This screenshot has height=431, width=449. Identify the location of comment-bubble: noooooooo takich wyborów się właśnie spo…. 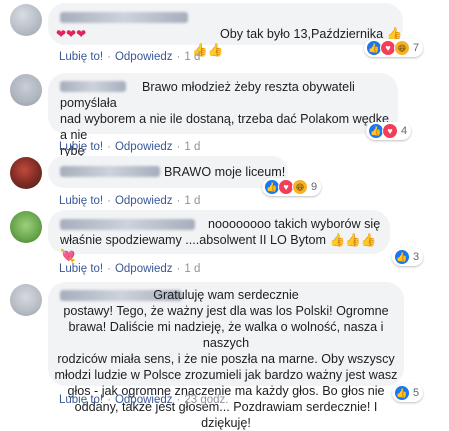
(219, 236).